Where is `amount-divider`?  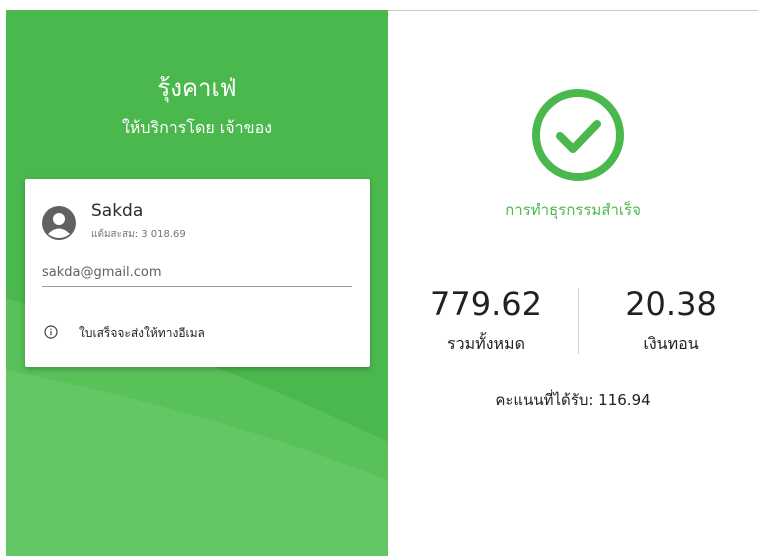
amount-divider is located at coordinates (578, 321).